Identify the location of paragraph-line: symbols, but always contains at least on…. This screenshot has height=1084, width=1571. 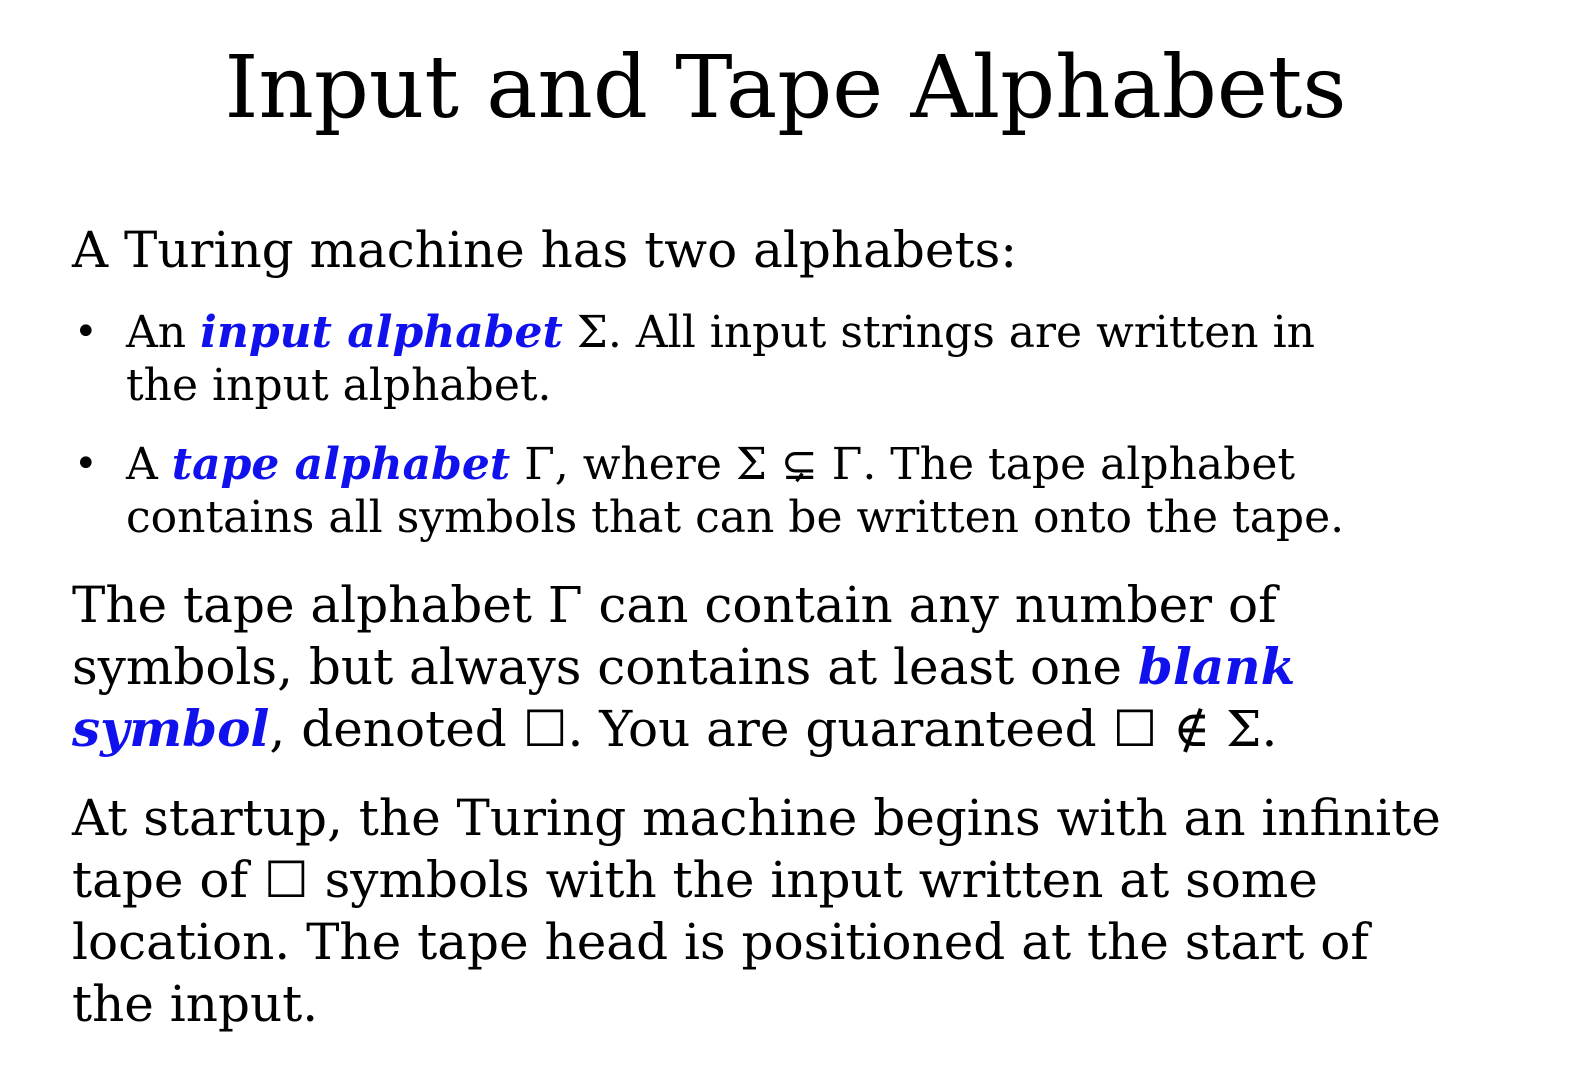
(683, 667).